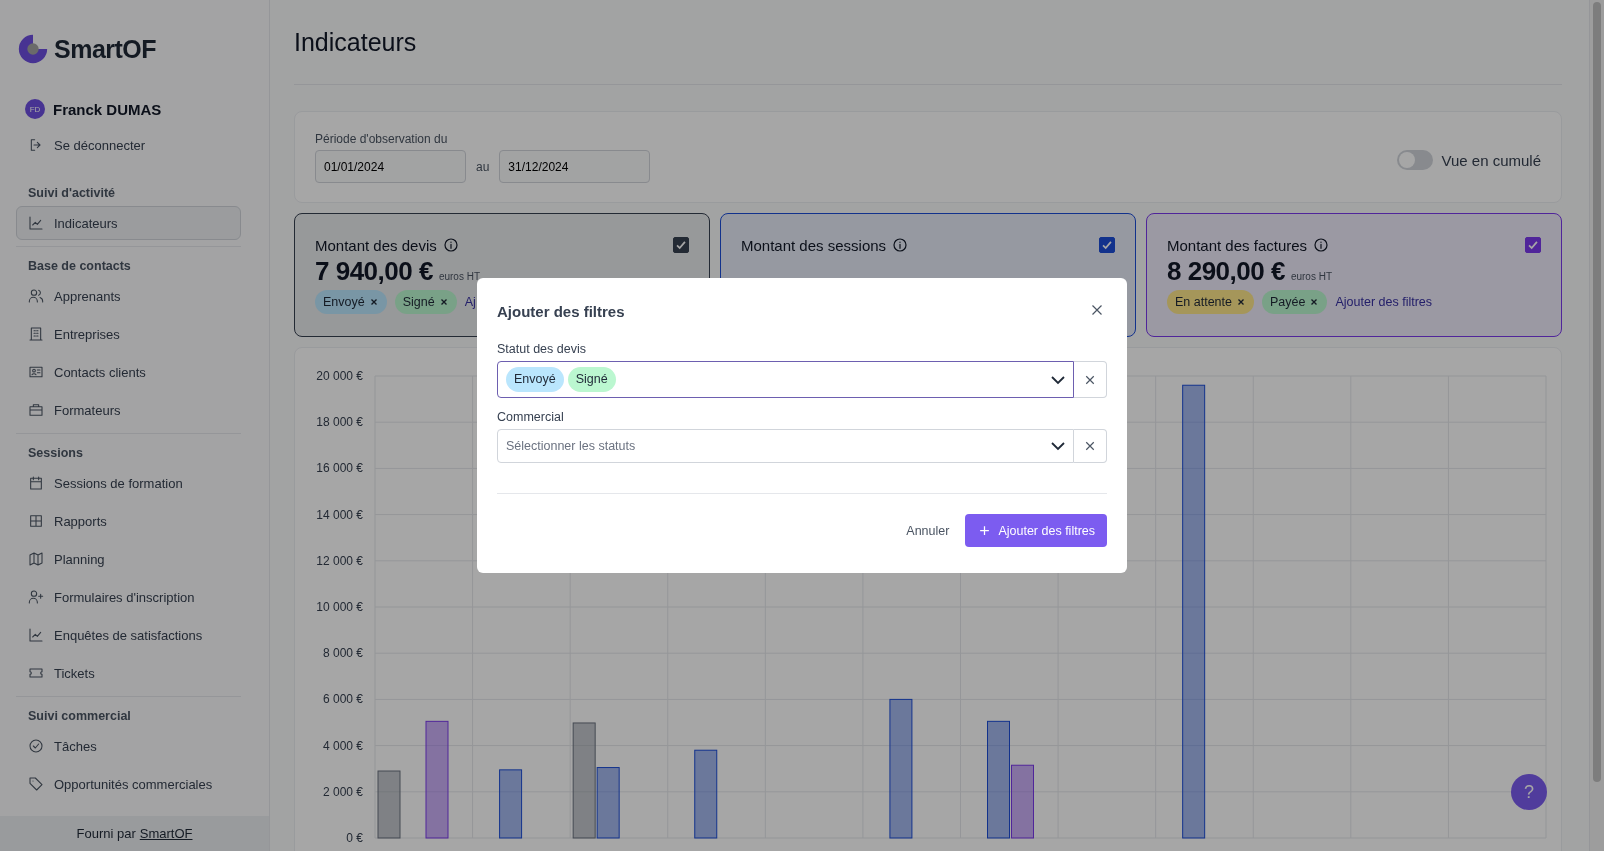 Image resolution: width=1604 pixels, height=851 pixels. Describe the element at coordinates (36, 483) in the screenshot. I see `calendar-icon` at that location.